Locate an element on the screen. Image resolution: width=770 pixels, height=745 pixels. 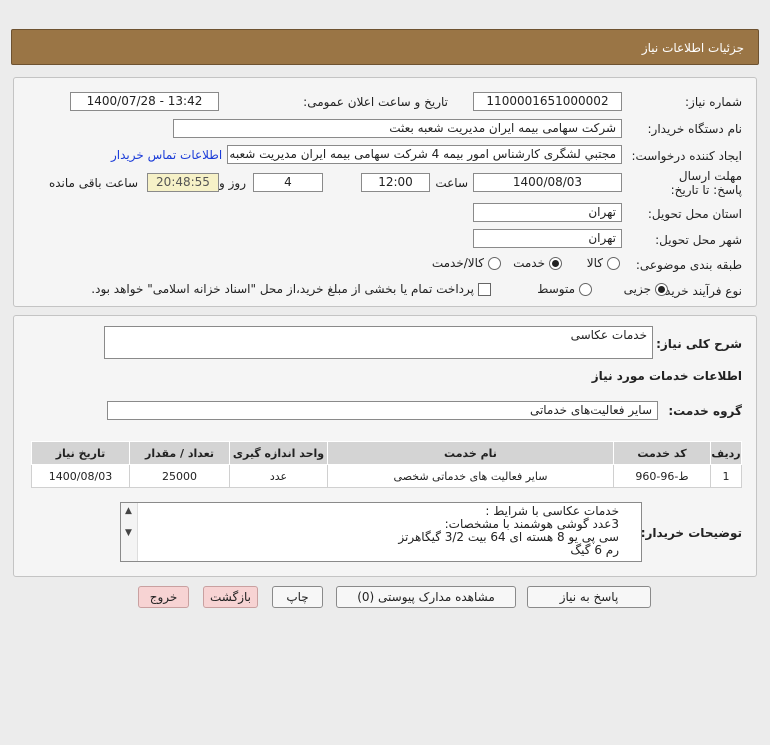
need-number-label: شماره نیاز: is located at coordinates (713, 102).